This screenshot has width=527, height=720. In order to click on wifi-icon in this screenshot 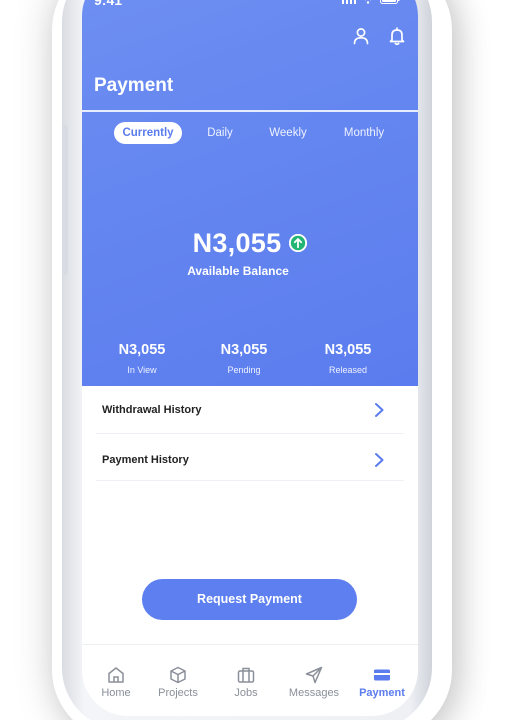, I will do `click(368, 2)`.